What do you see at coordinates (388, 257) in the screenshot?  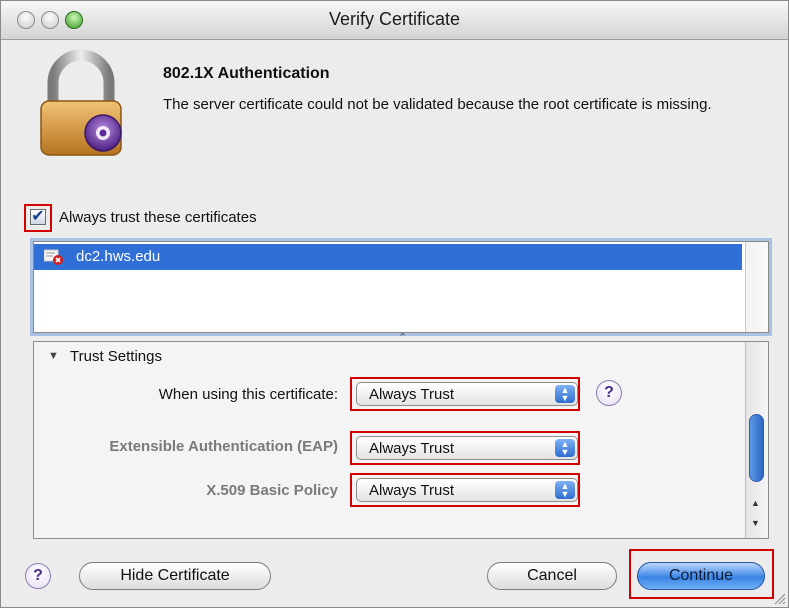 I see `list-item: dc2.hws.edu` at bounding box center [388, 257].